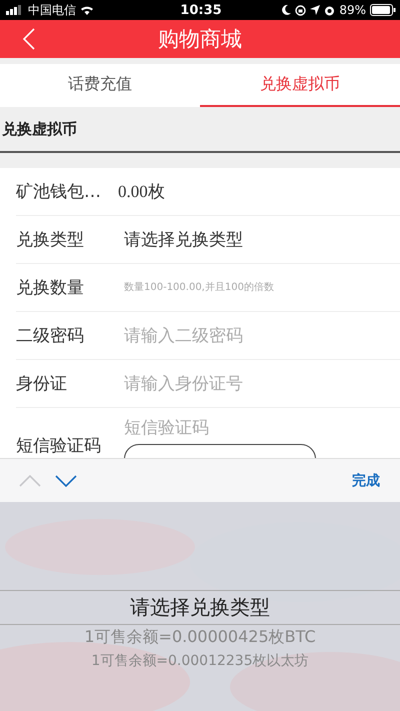 Image resolution: width=400 pixels, height=711 pixels. Describe the element at coordinates (39, 129) in the screenshot. I see `section-title: 兑换虚拟币` at that location.